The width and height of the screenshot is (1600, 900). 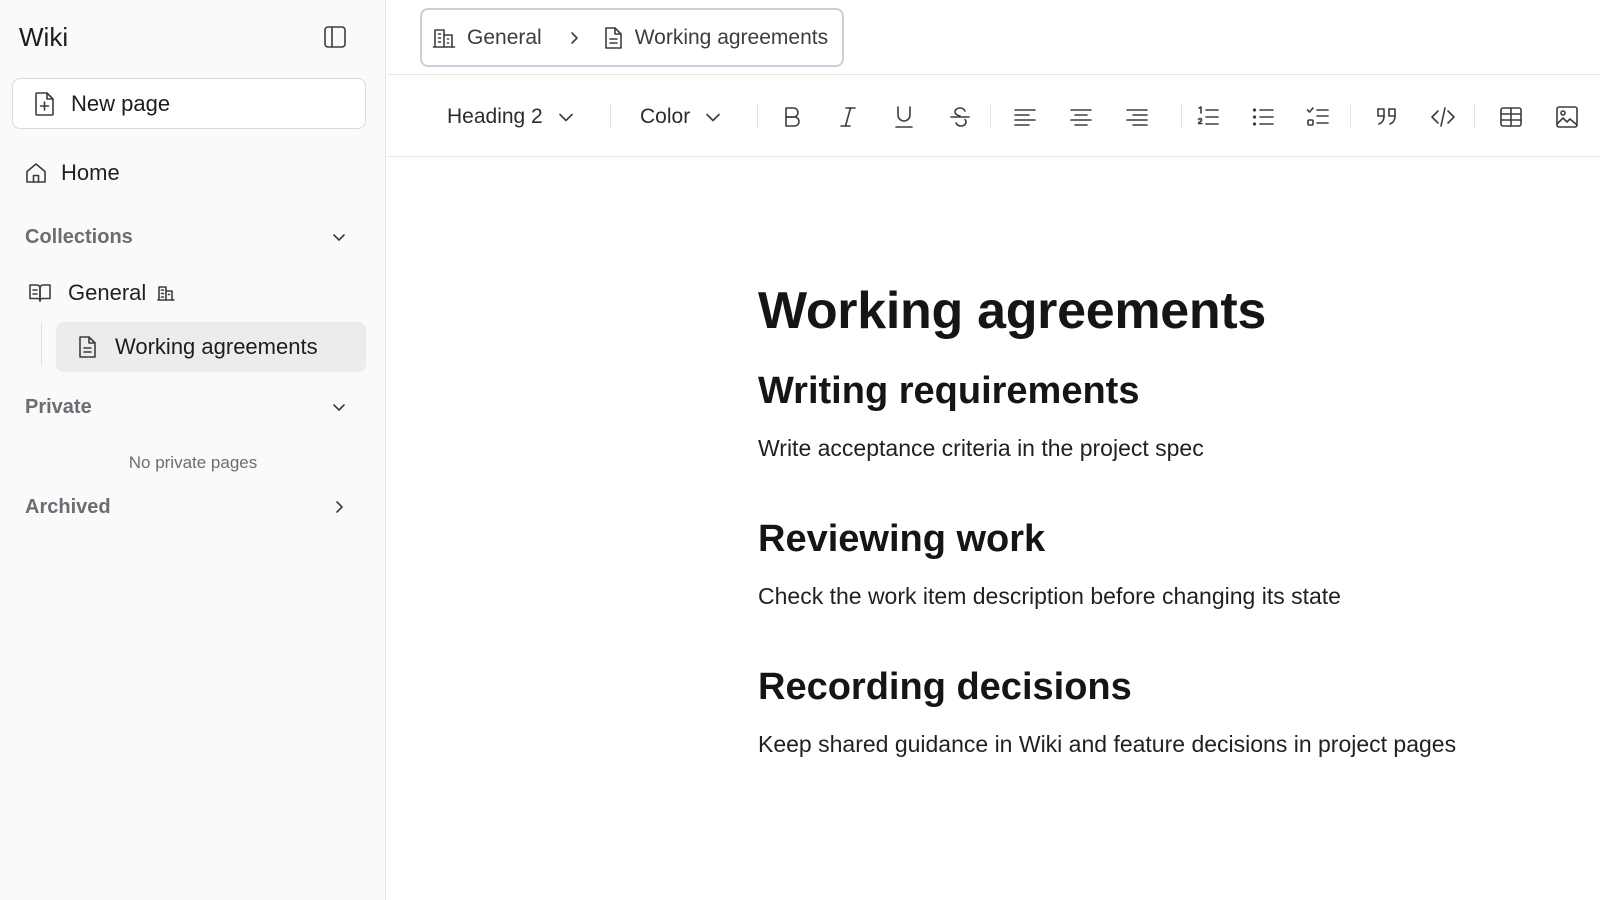 What do you see at coordinates (665, 116) in the screenshot?
I see `color-select-label: Color` at bounding box center [665, 116].